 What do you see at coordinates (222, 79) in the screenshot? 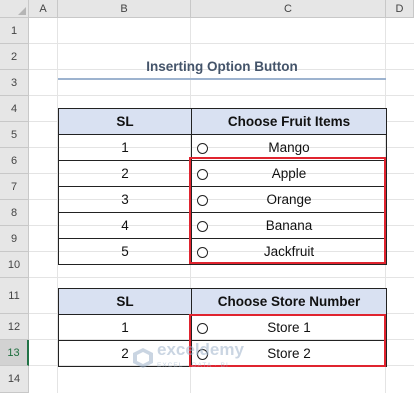
I see `title-underline` at bounding box center [222, 79].